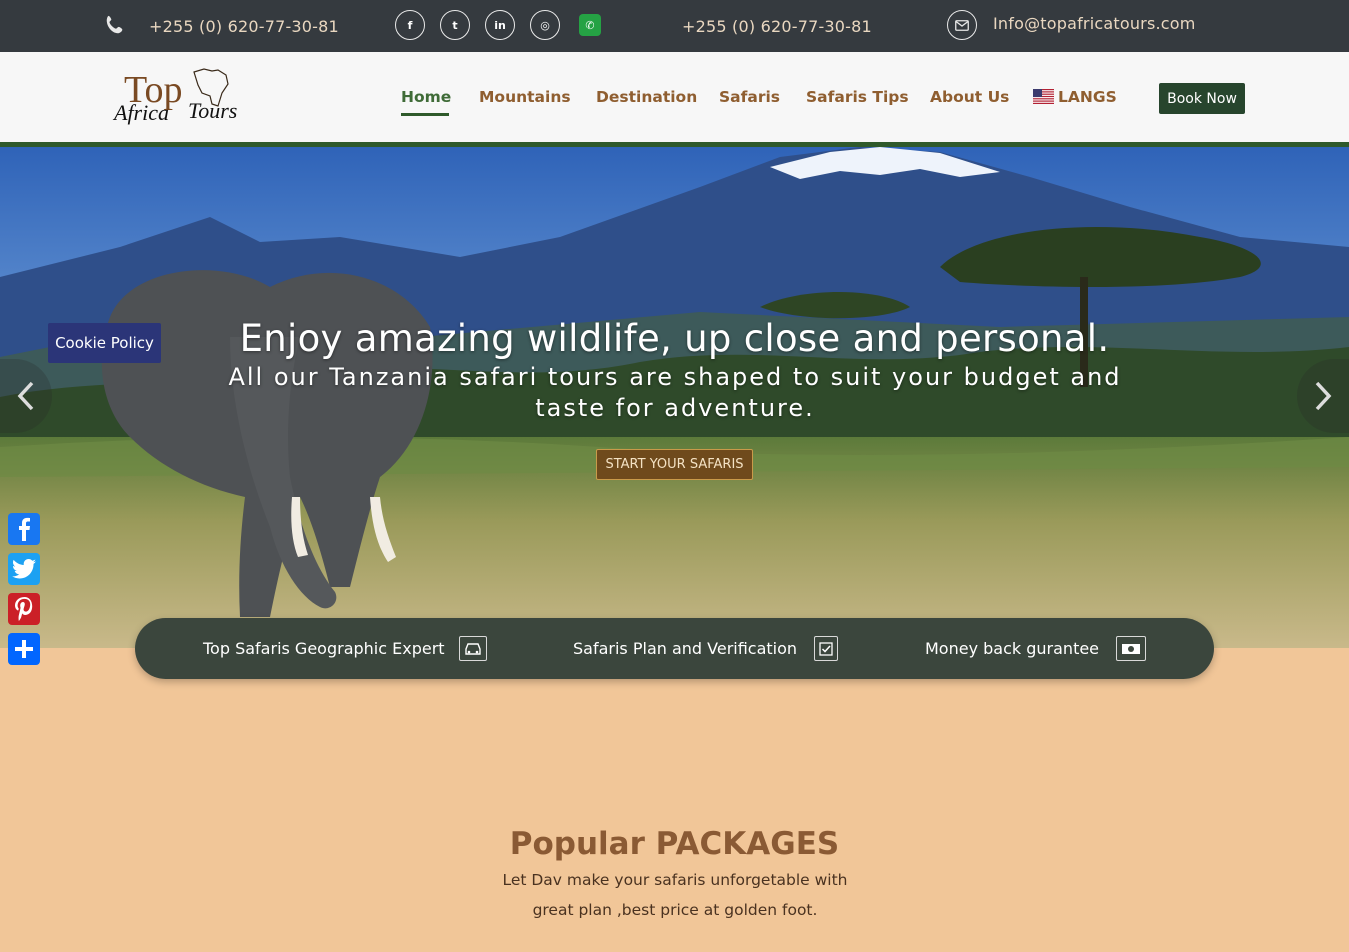  I want to click on instagram-glyph: ◎, so click(545, 25).